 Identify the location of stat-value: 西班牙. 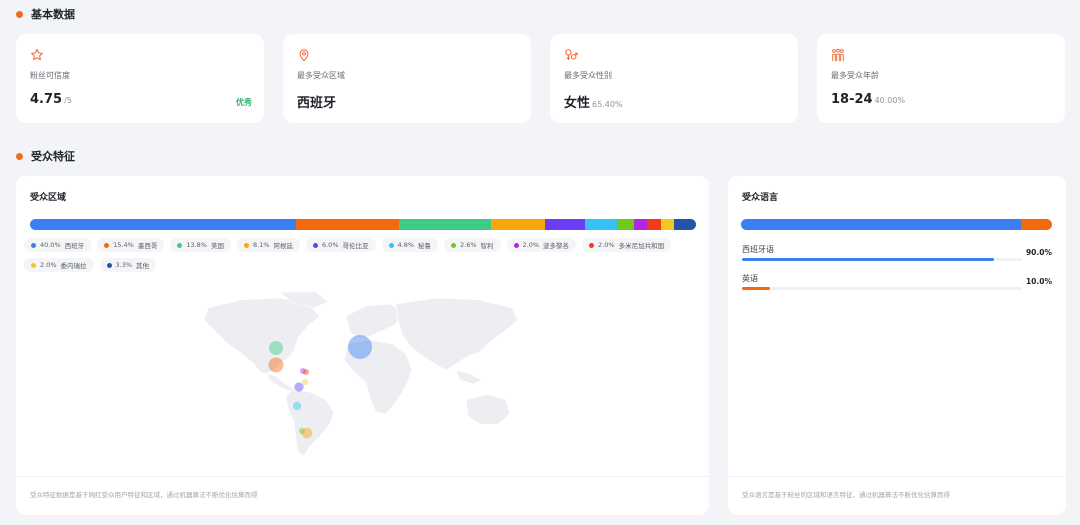
(316, 101).